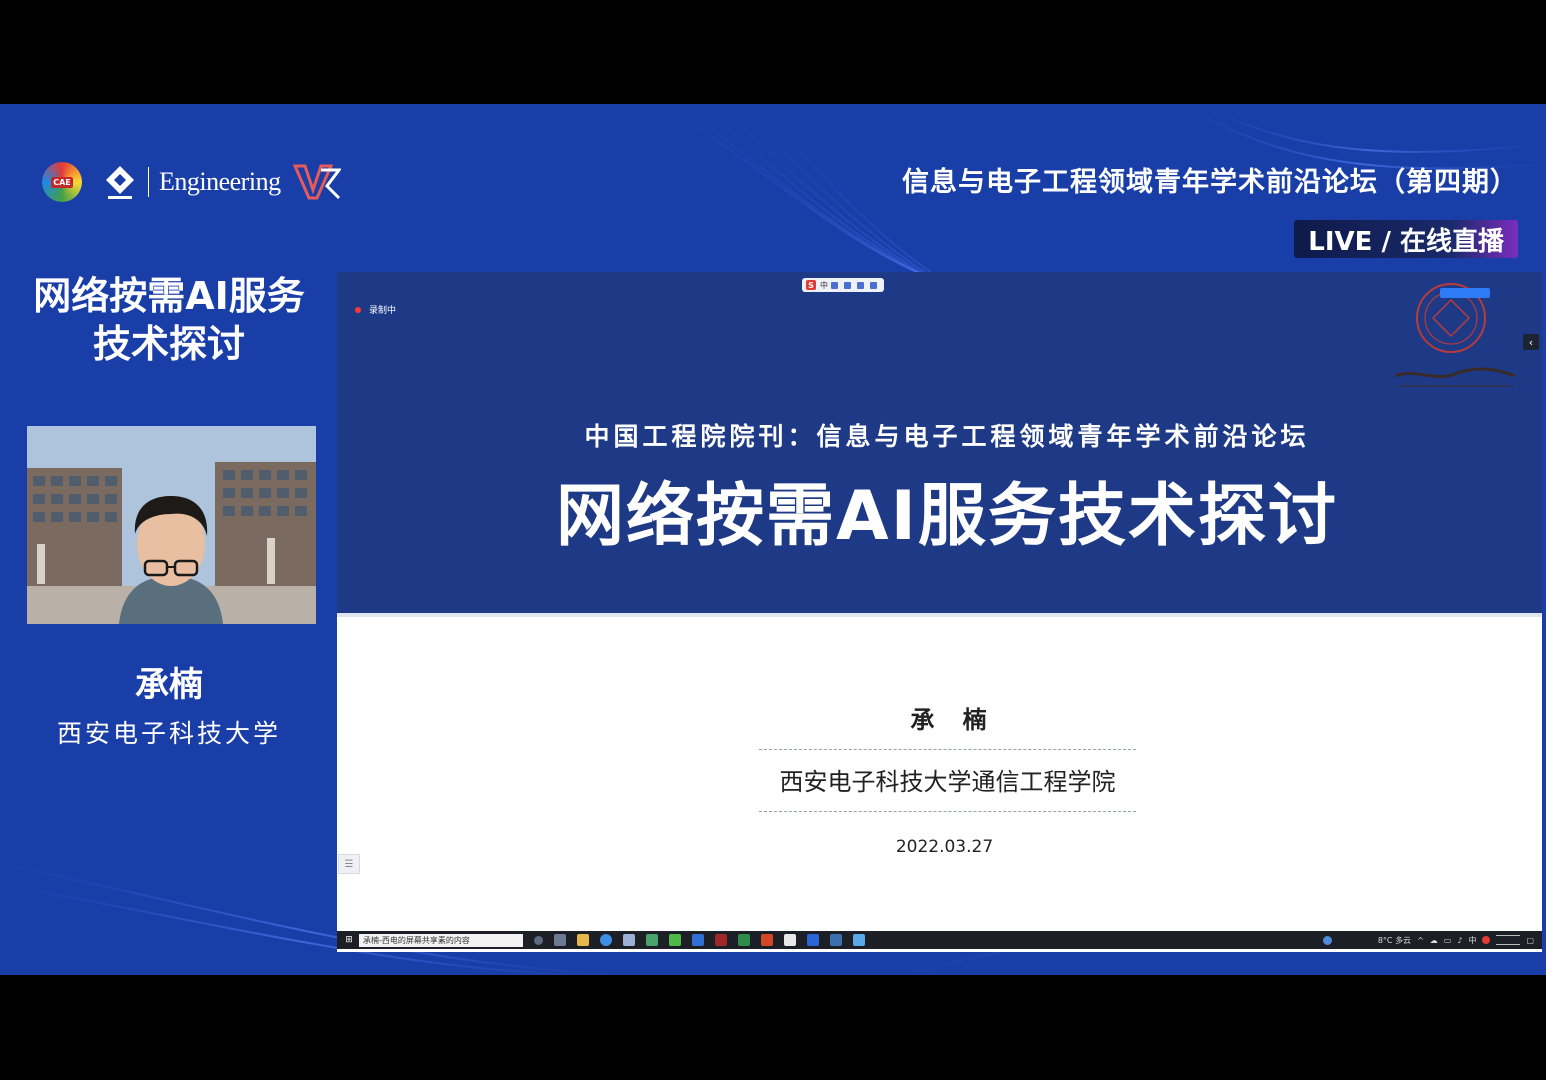 Image resolution: width=1546 pixels, height=1080 pixels. What do you see at coordinates (824, 285) in the screenshot?
I see `ime-mode-label: 中` at bounding box center [824, 285].